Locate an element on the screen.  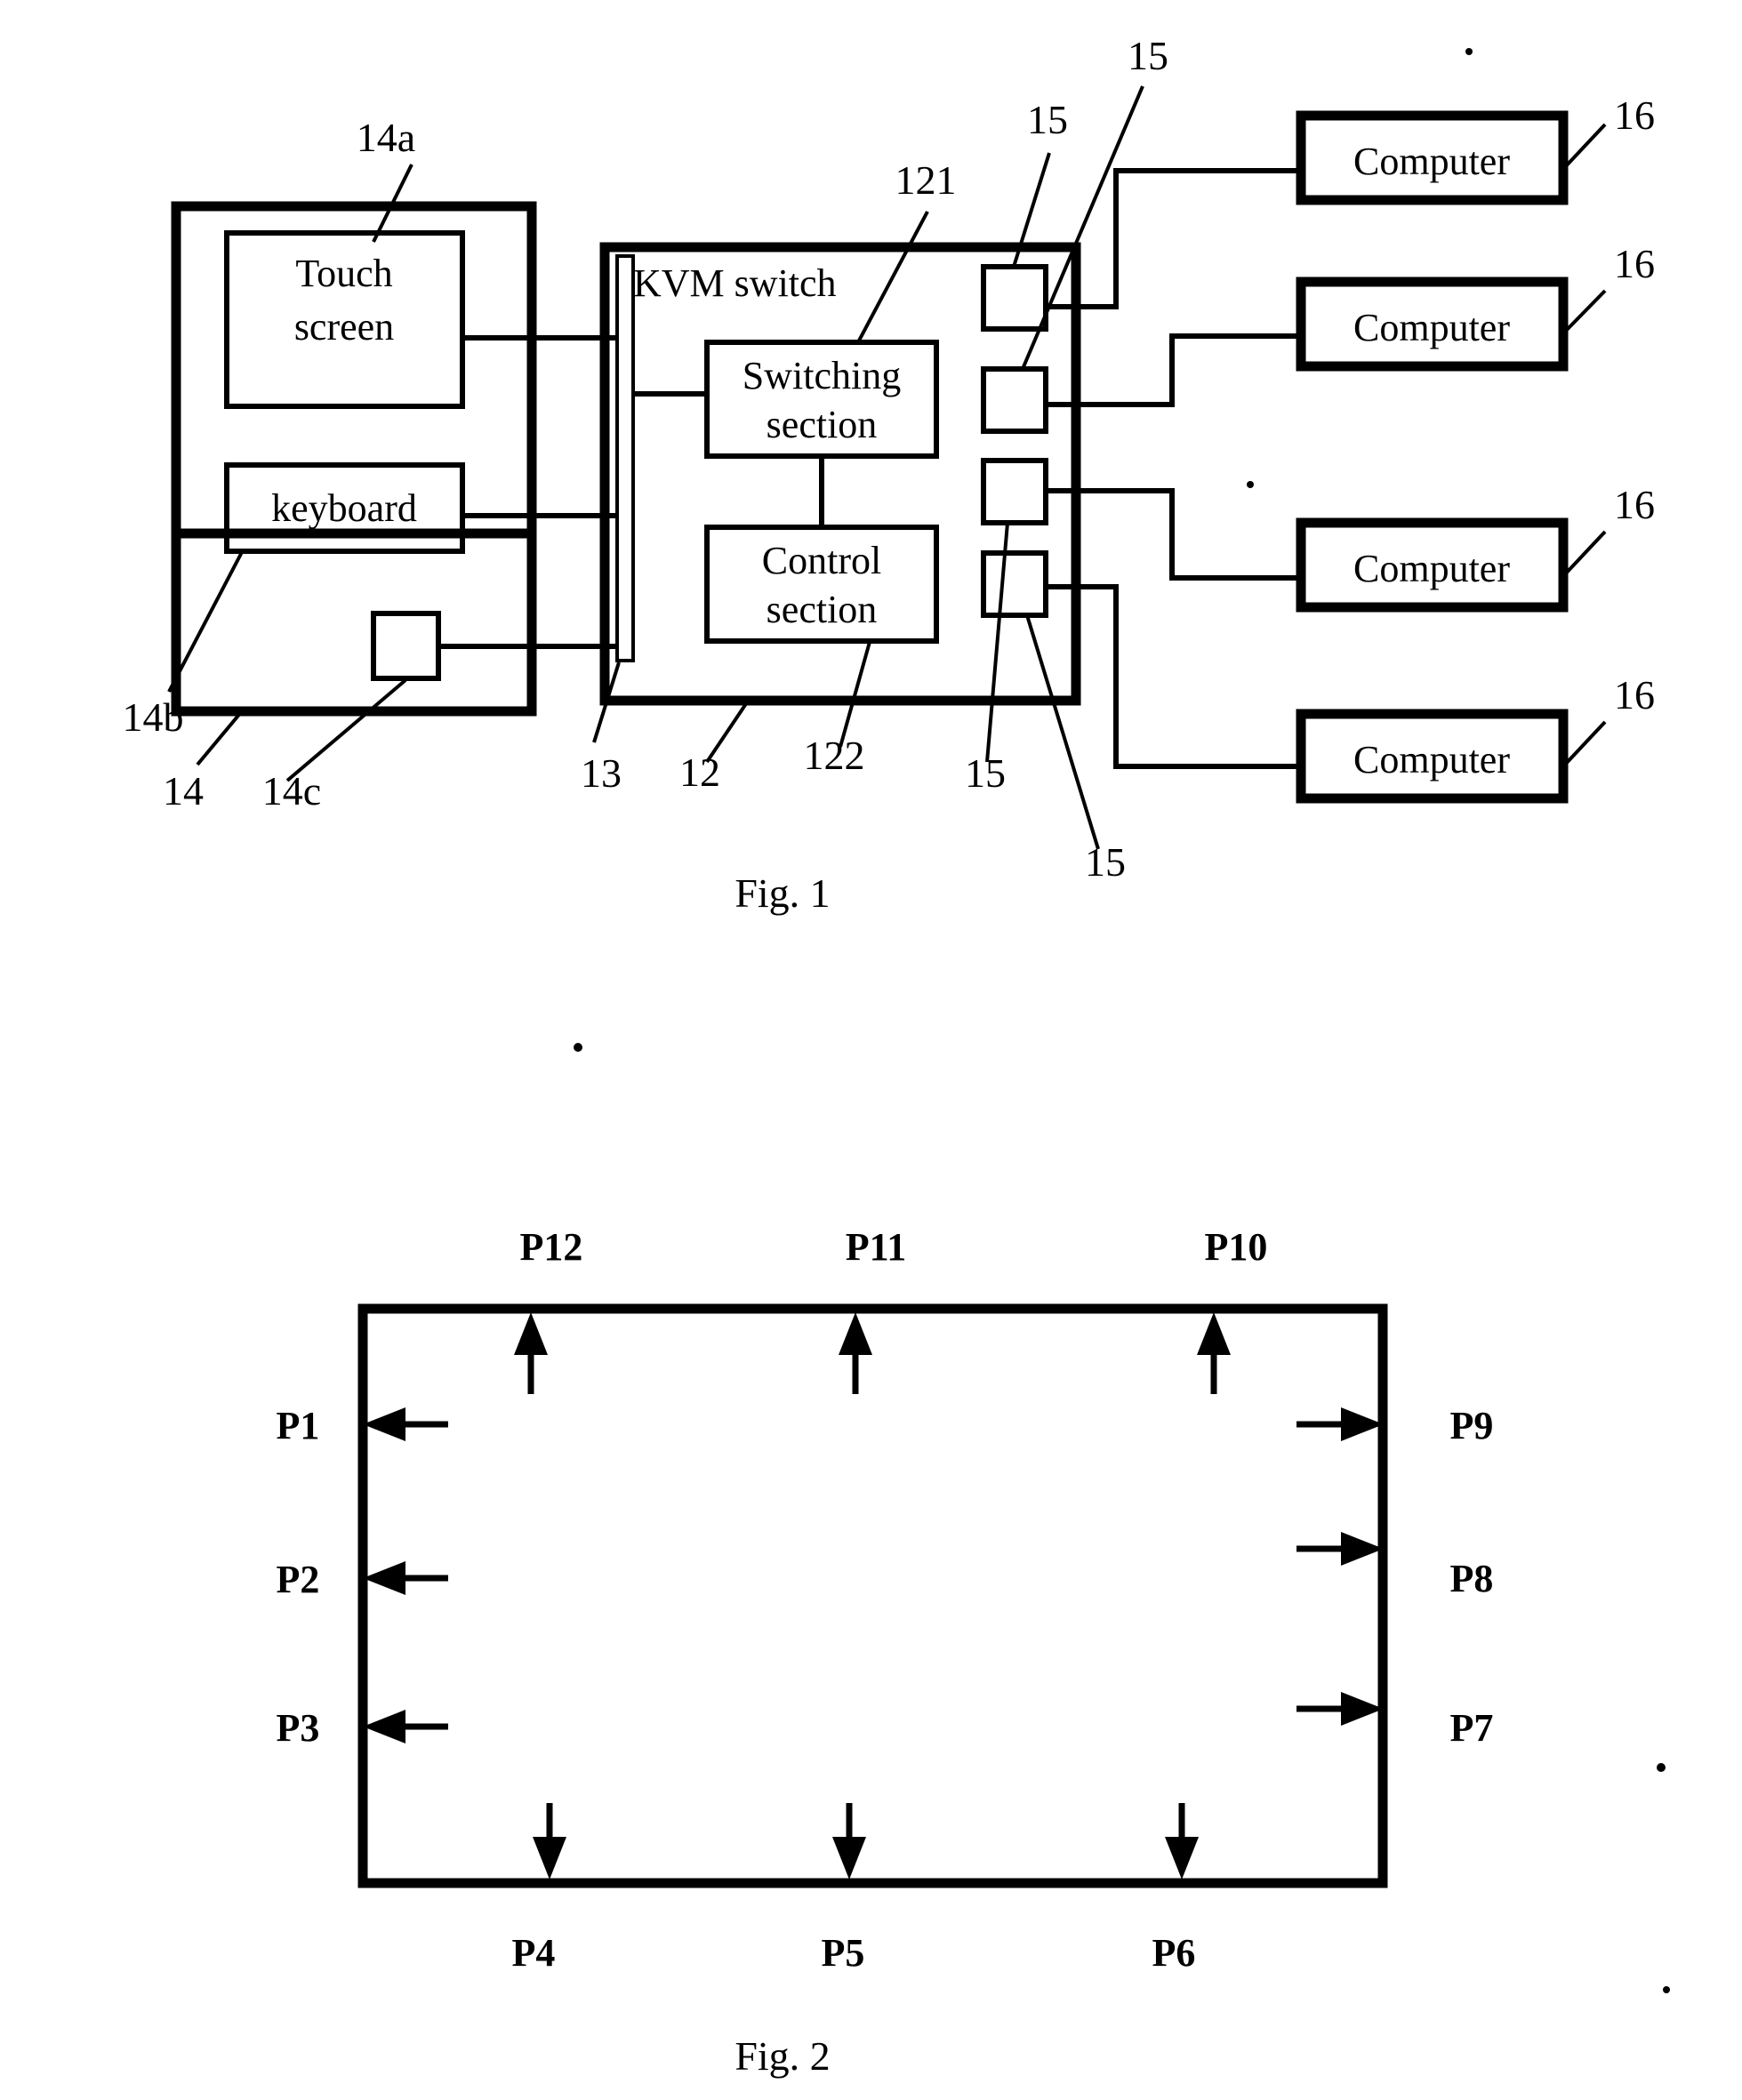
computer-label-3: Computer is located at coordinates (1432, 568).